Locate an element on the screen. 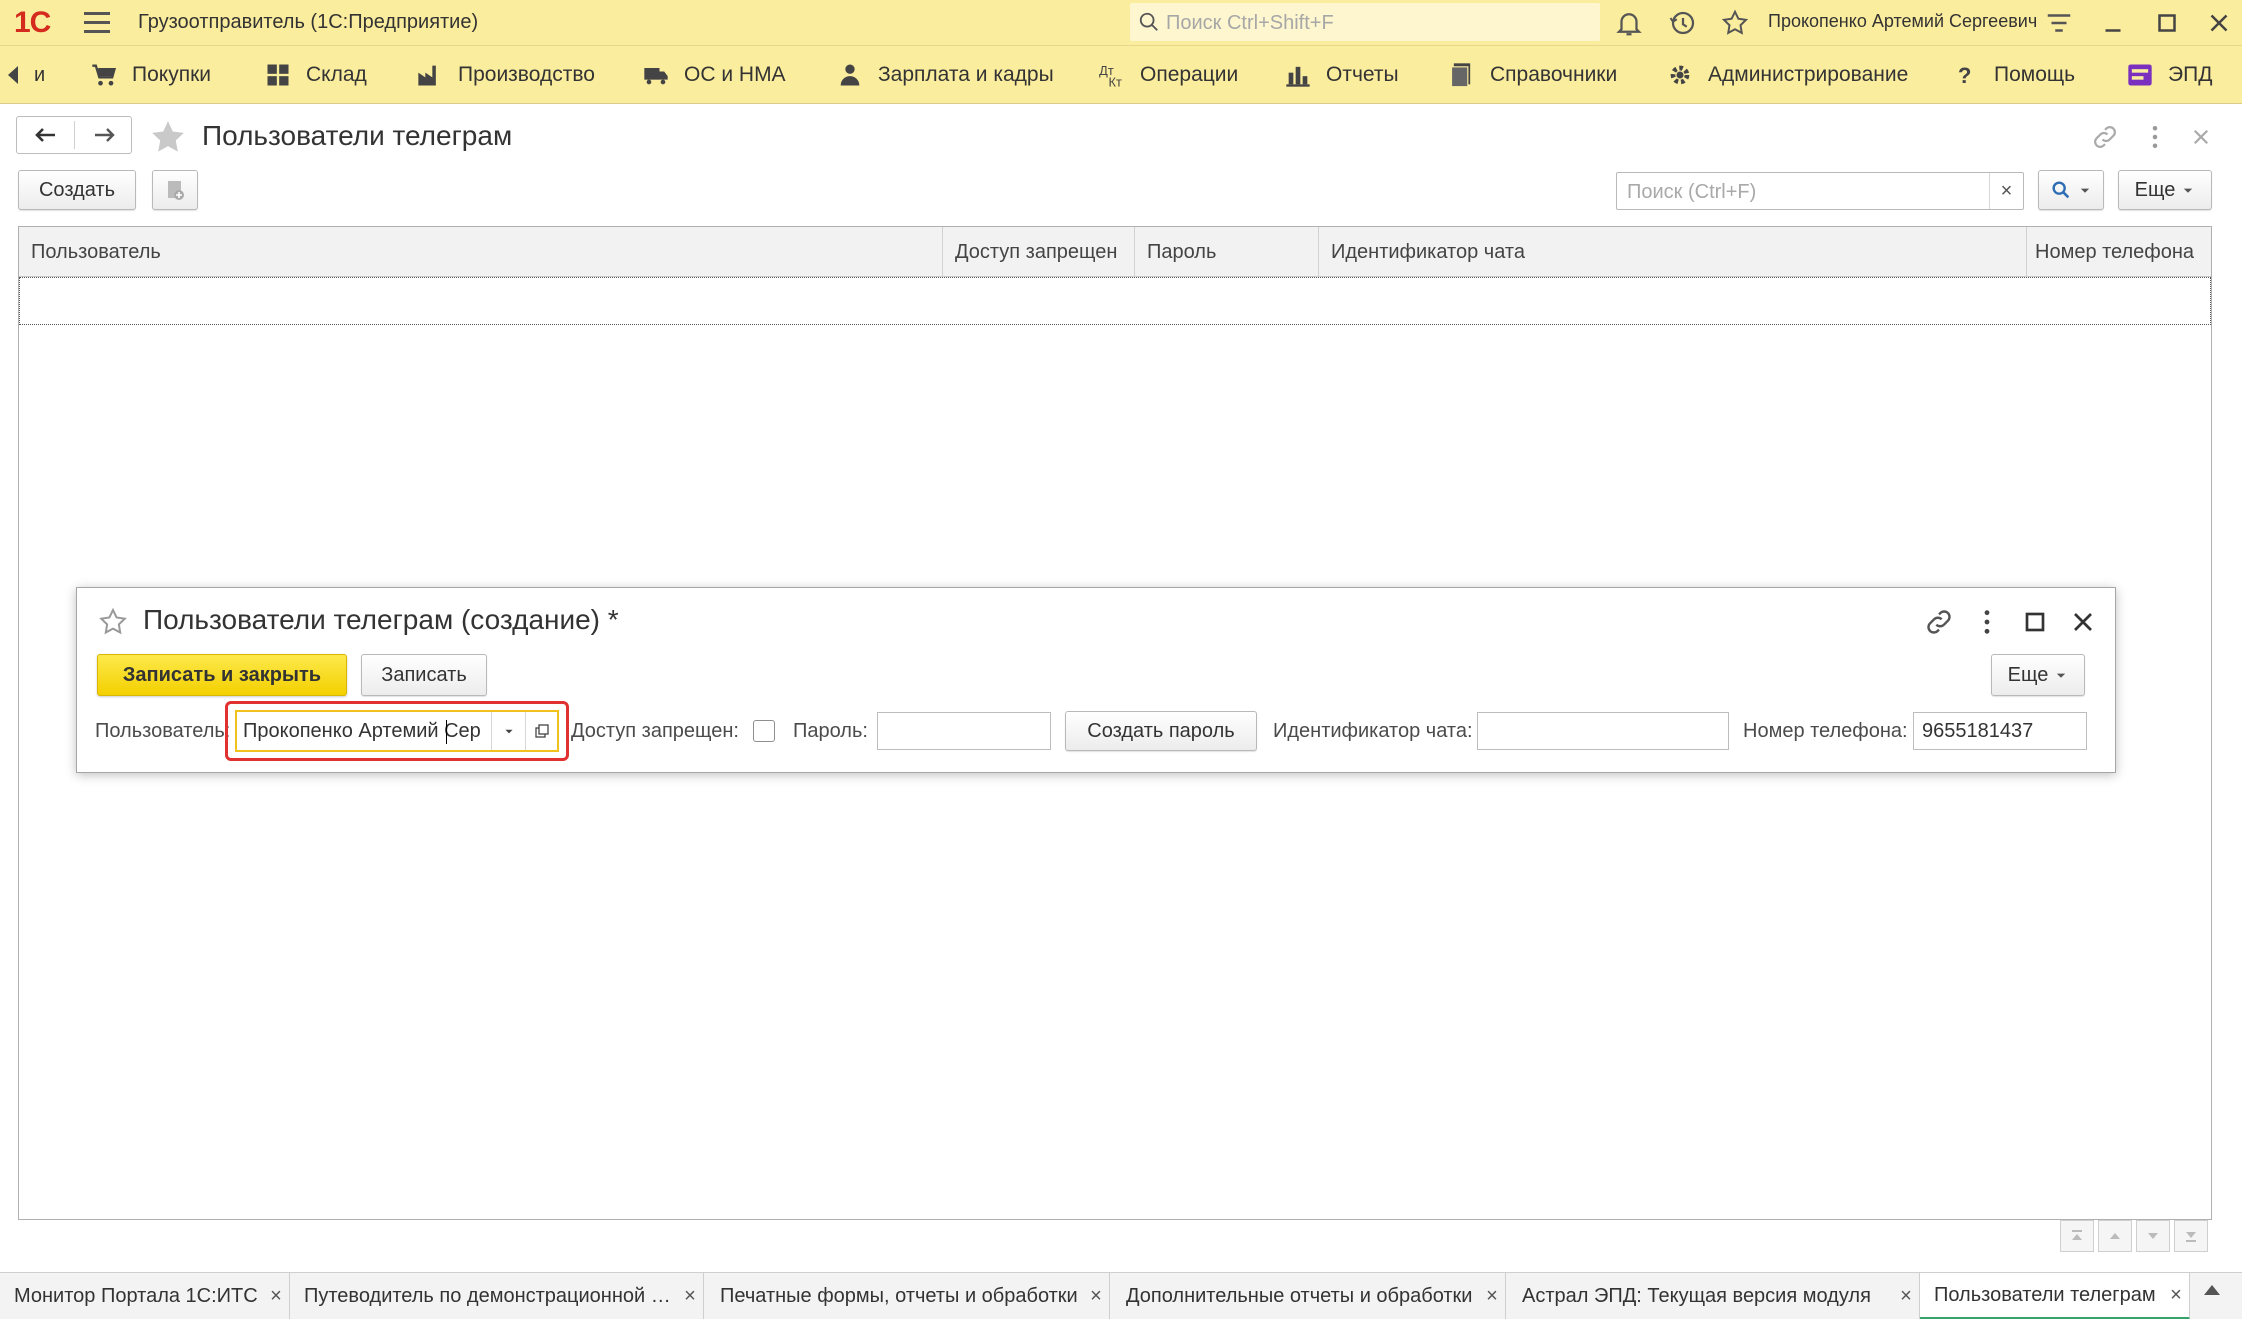 This screenshot has height=1319, width=2242. epd-icon is located at coordinates (2140, 75).